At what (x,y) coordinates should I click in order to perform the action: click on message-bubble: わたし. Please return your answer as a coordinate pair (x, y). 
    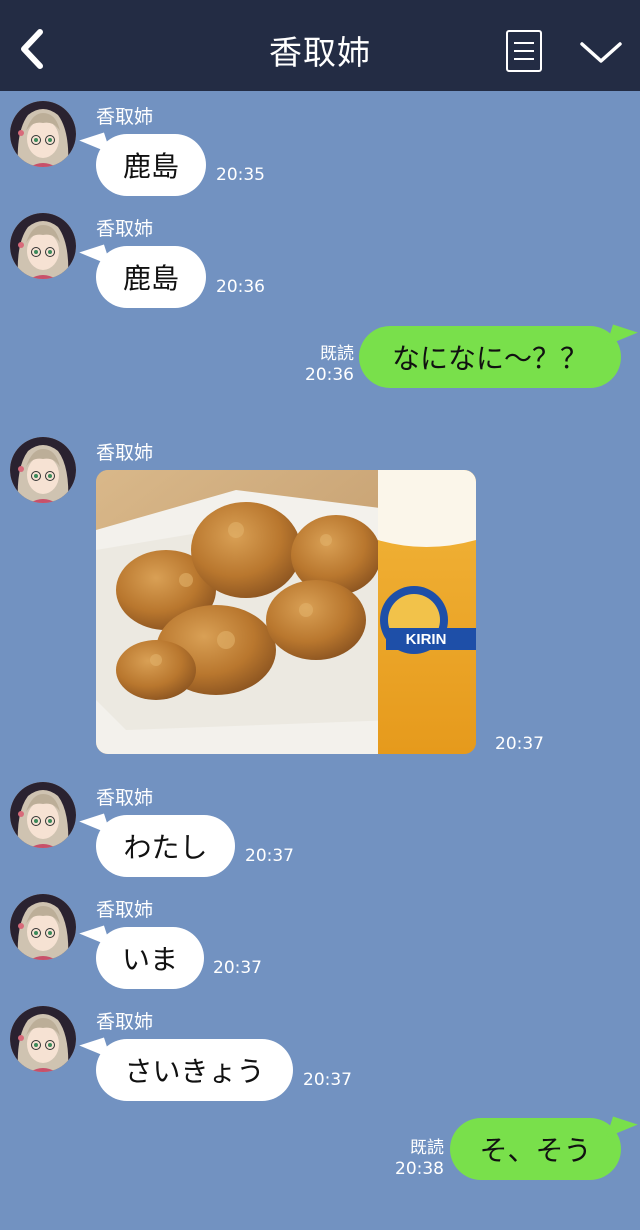
    Looking at the image, I should click on (165, 846).